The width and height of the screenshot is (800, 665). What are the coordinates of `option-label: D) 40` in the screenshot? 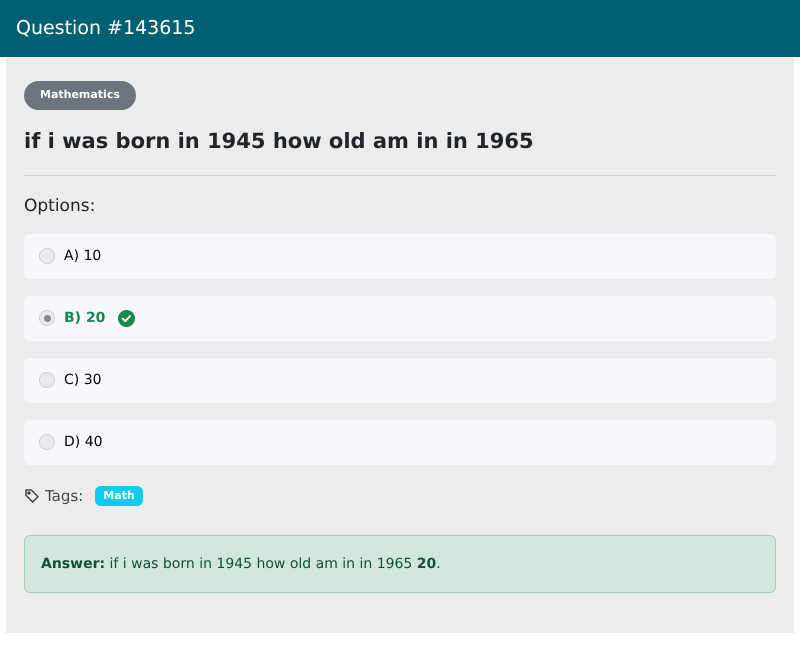 It's located at (83, 442).